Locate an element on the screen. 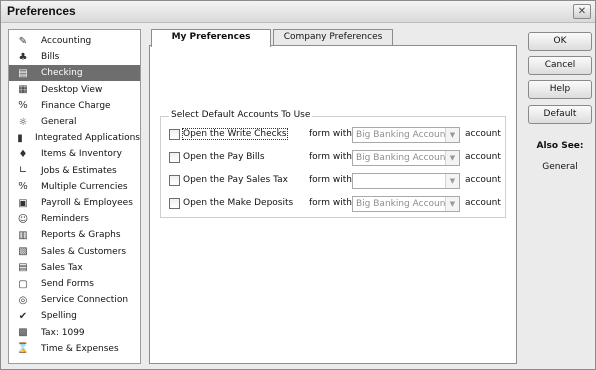 The image size is (596, 370). sidebar-item-send-forms: ▢ Send Forms is located at coordinates (74, 284).